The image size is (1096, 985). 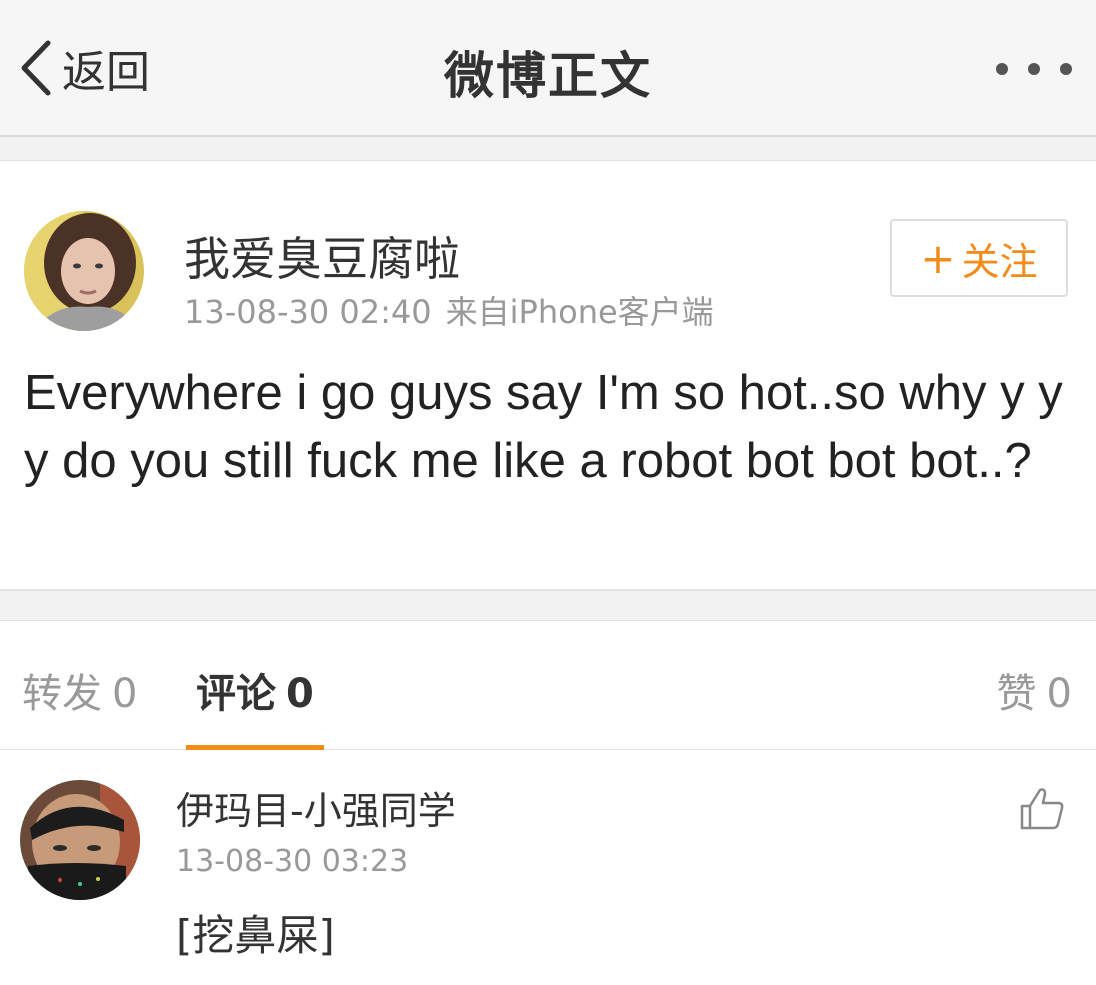 I want to click on interaction-tabs: 转发 0 评论 0 赞0, so click(x=548, y=685).